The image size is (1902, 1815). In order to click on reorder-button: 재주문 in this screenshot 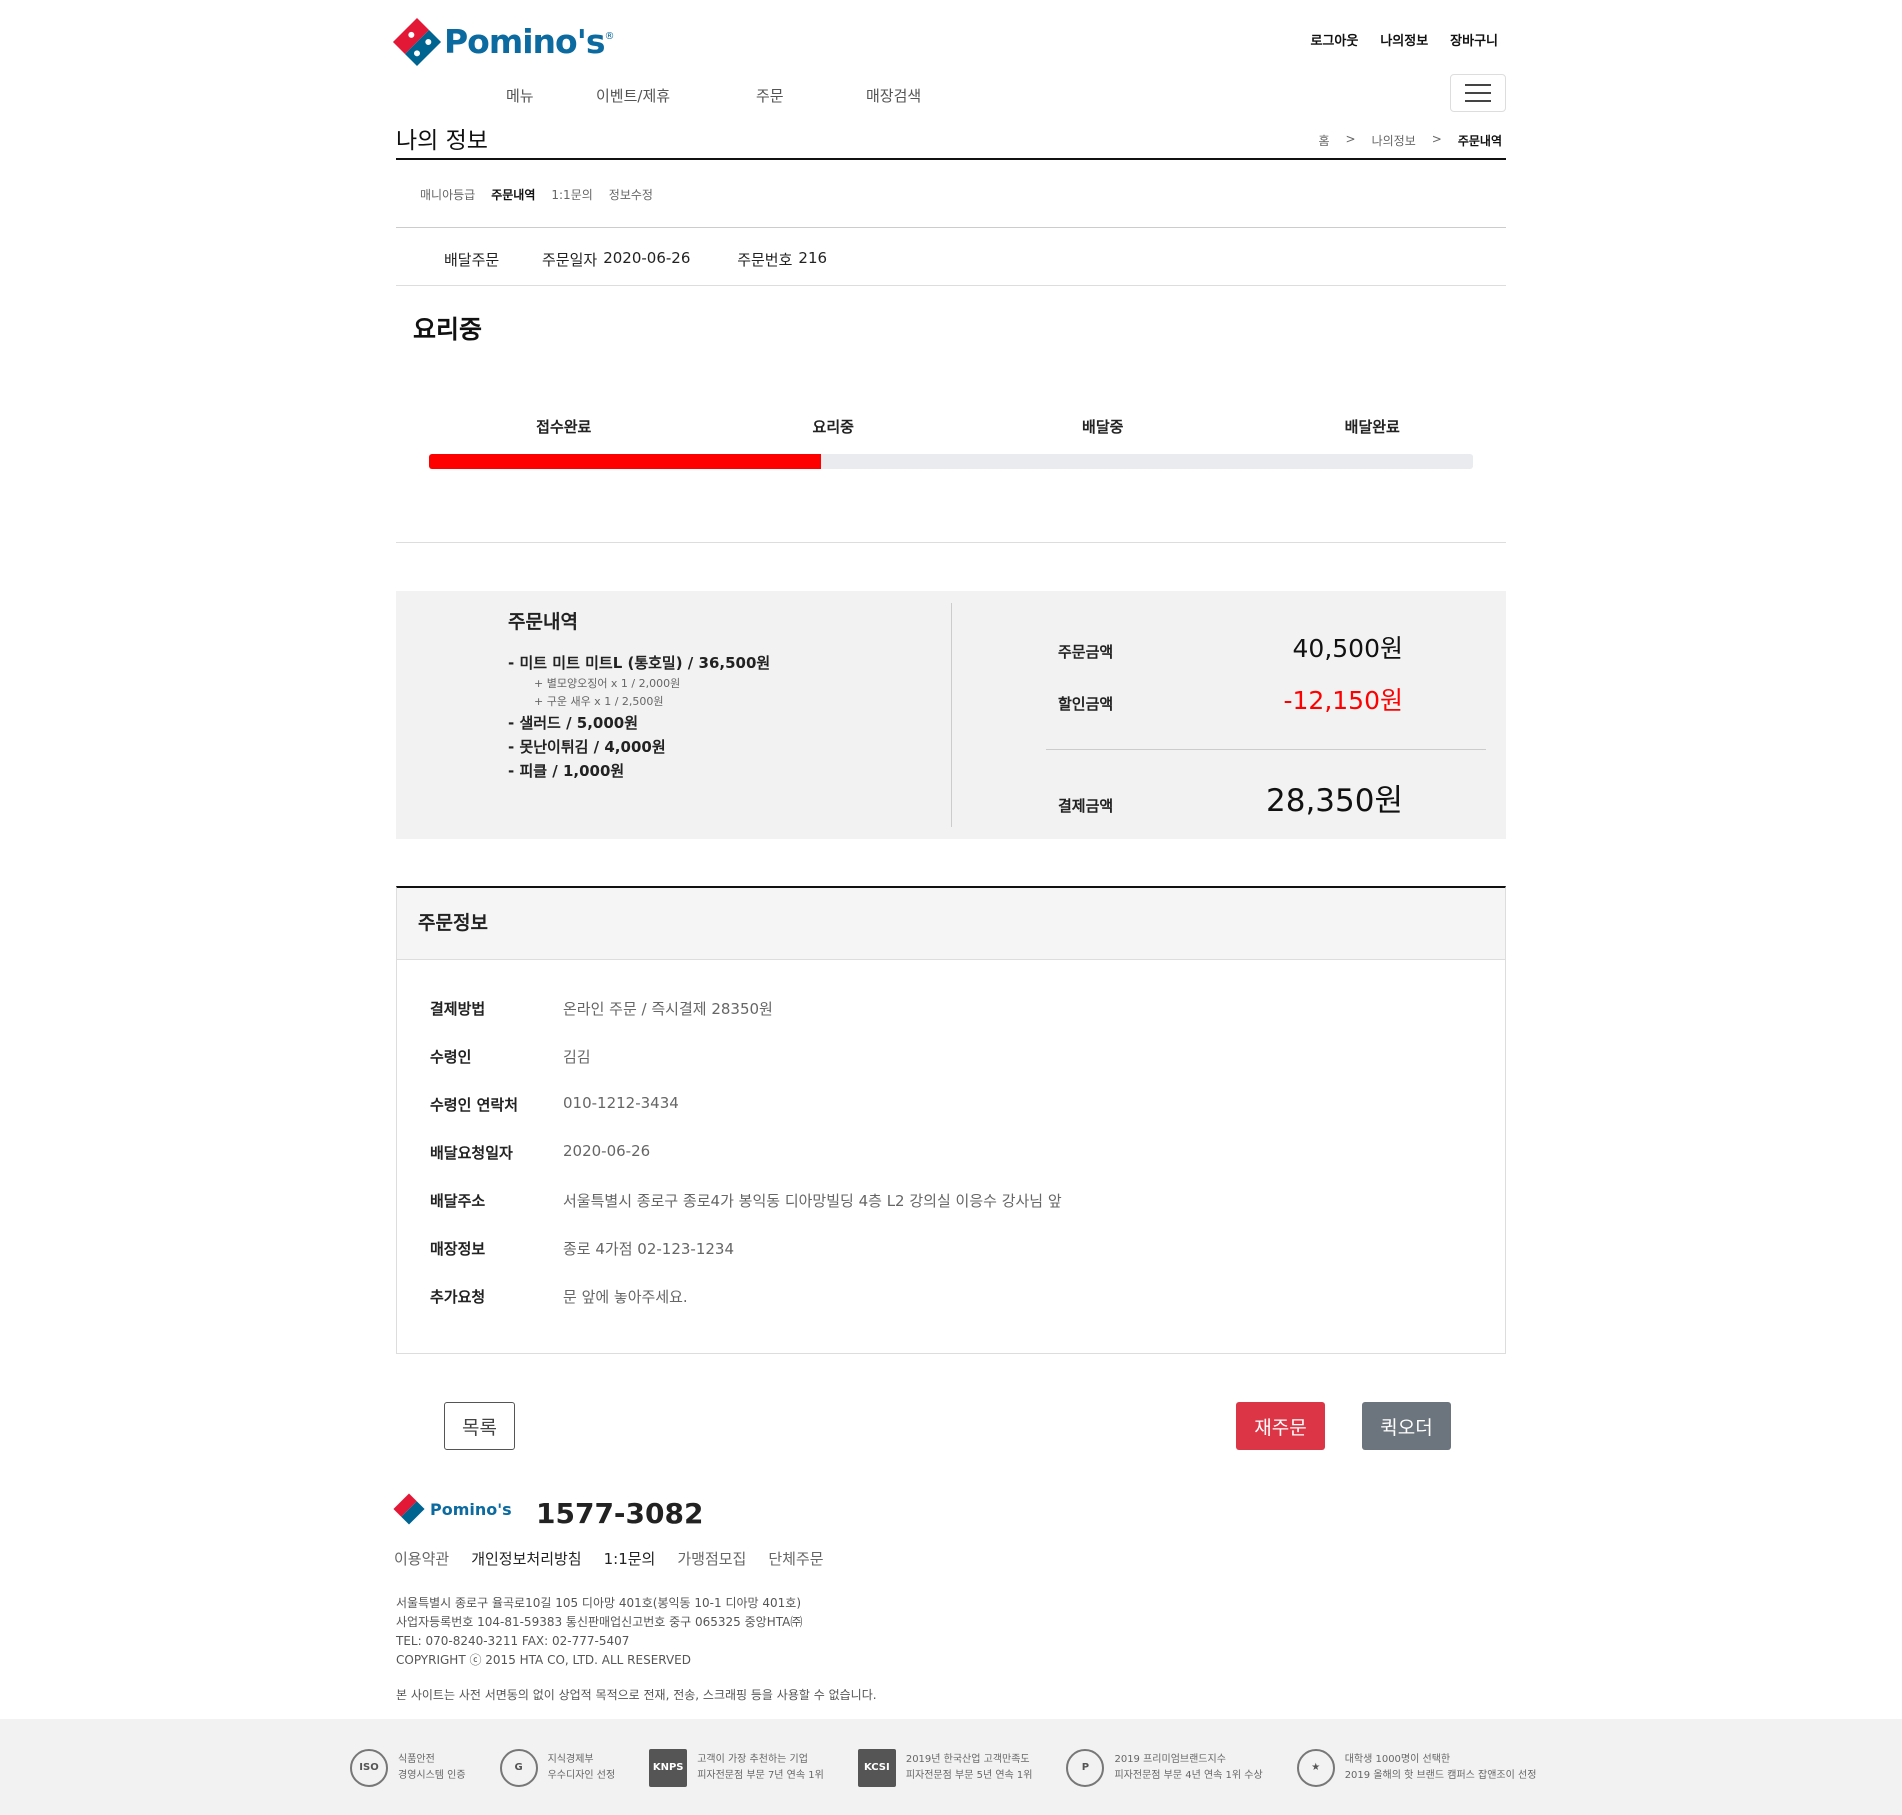, I will do `click(1280, 1426)`.